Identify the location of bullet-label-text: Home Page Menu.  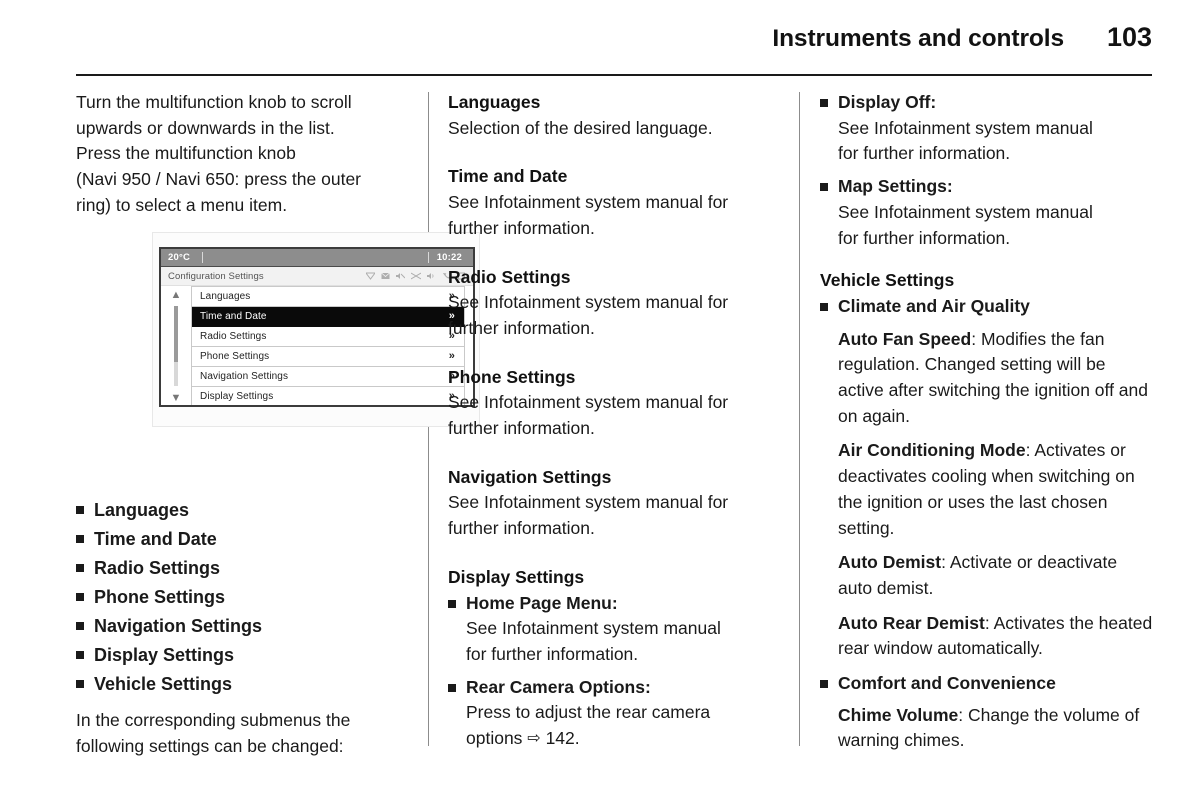
(539, 602).